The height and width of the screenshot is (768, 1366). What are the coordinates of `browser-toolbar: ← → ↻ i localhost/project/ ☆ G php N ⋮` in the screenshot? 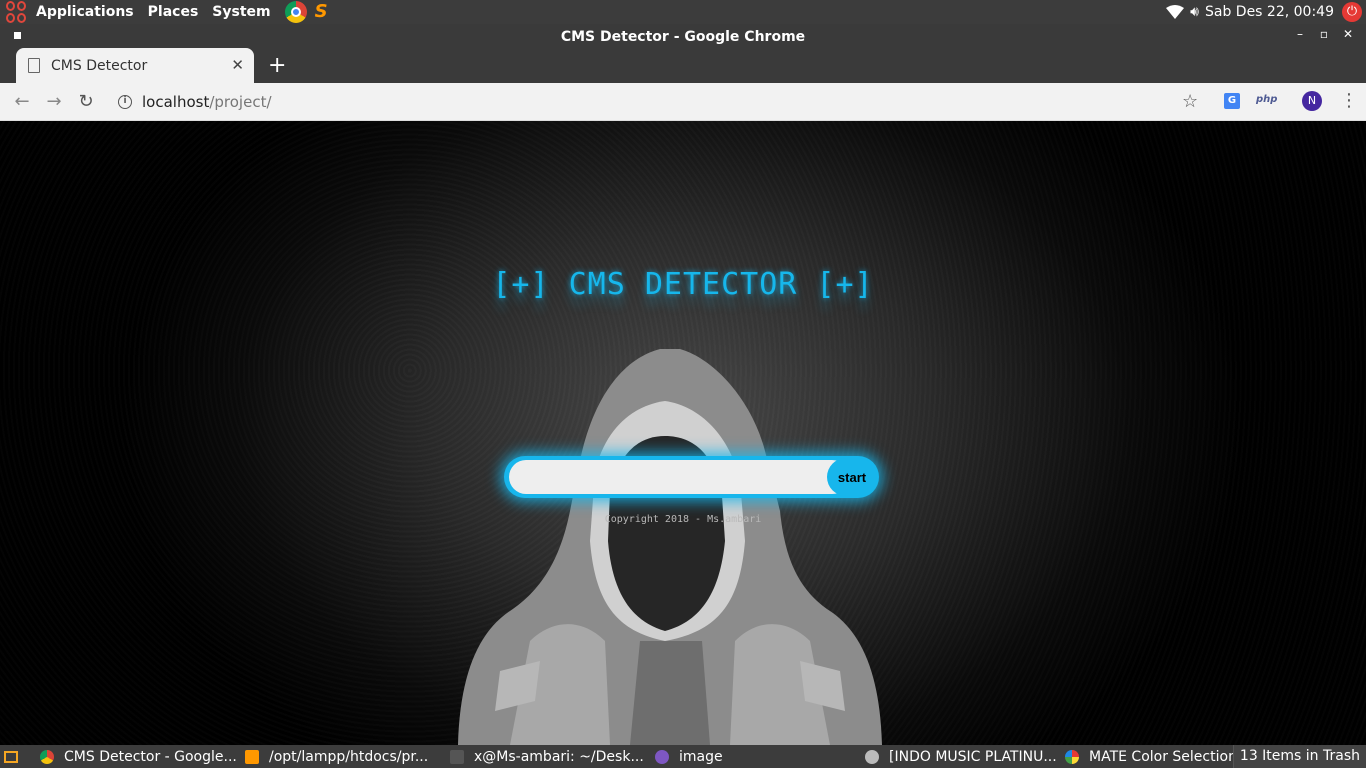 It's located at (683, 102).